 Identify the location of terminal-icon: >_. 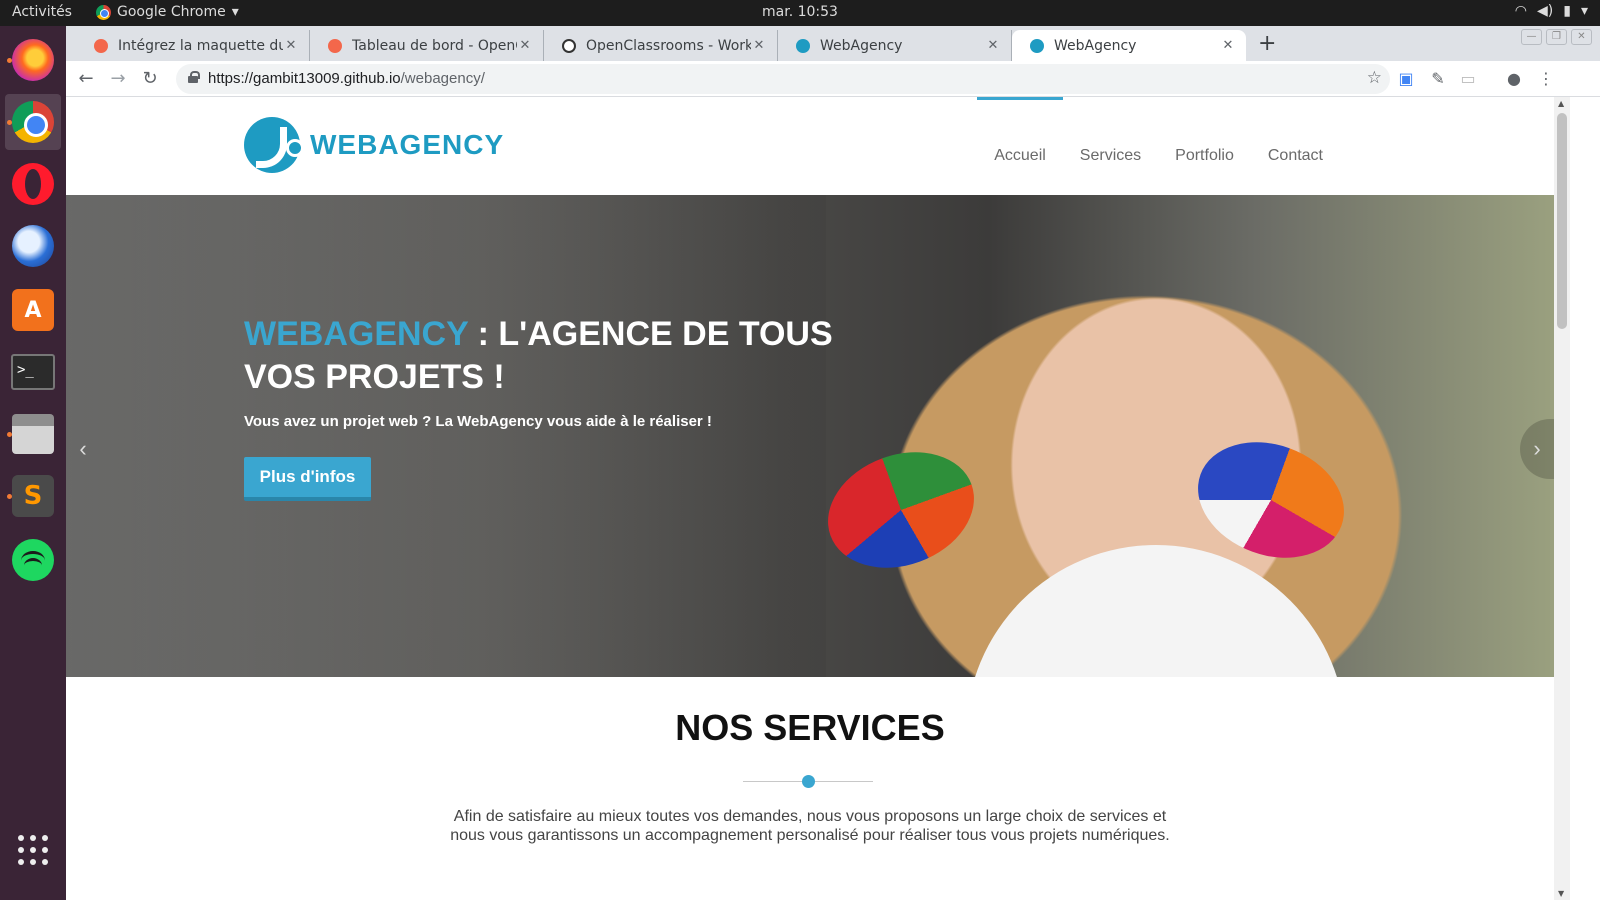
(33, 372).